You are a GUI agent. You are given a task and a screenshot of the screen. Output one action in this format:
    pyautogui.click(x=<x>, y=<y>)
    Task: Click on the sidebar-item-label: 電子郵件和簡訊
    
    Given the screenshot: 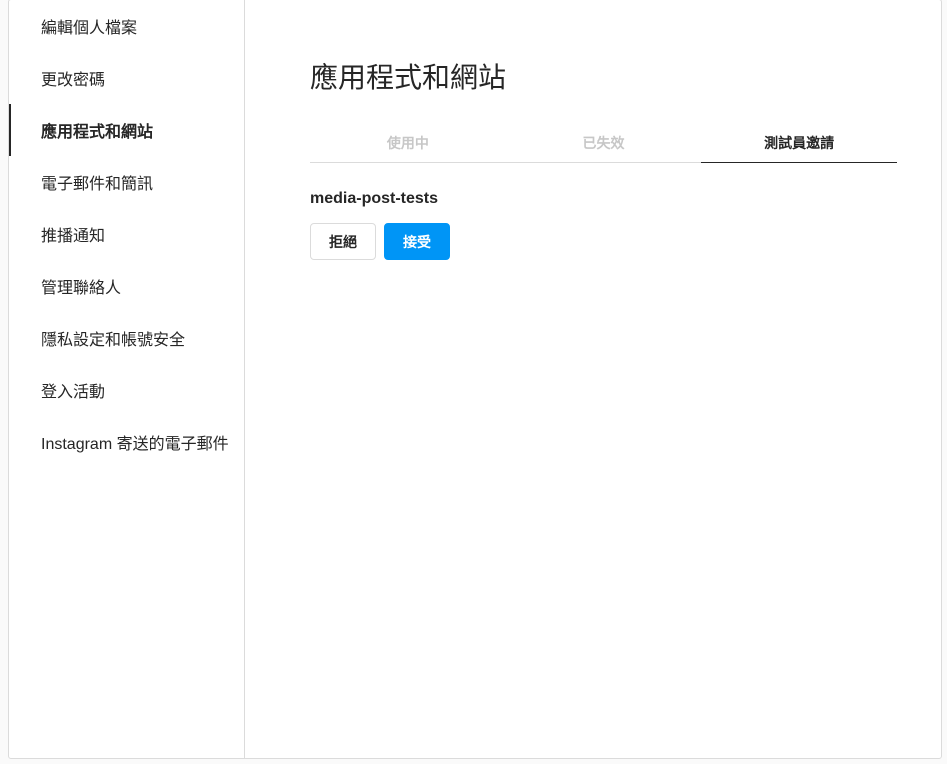 What is the action you would take?
    pyautogui.click(x=97, y=184)
    